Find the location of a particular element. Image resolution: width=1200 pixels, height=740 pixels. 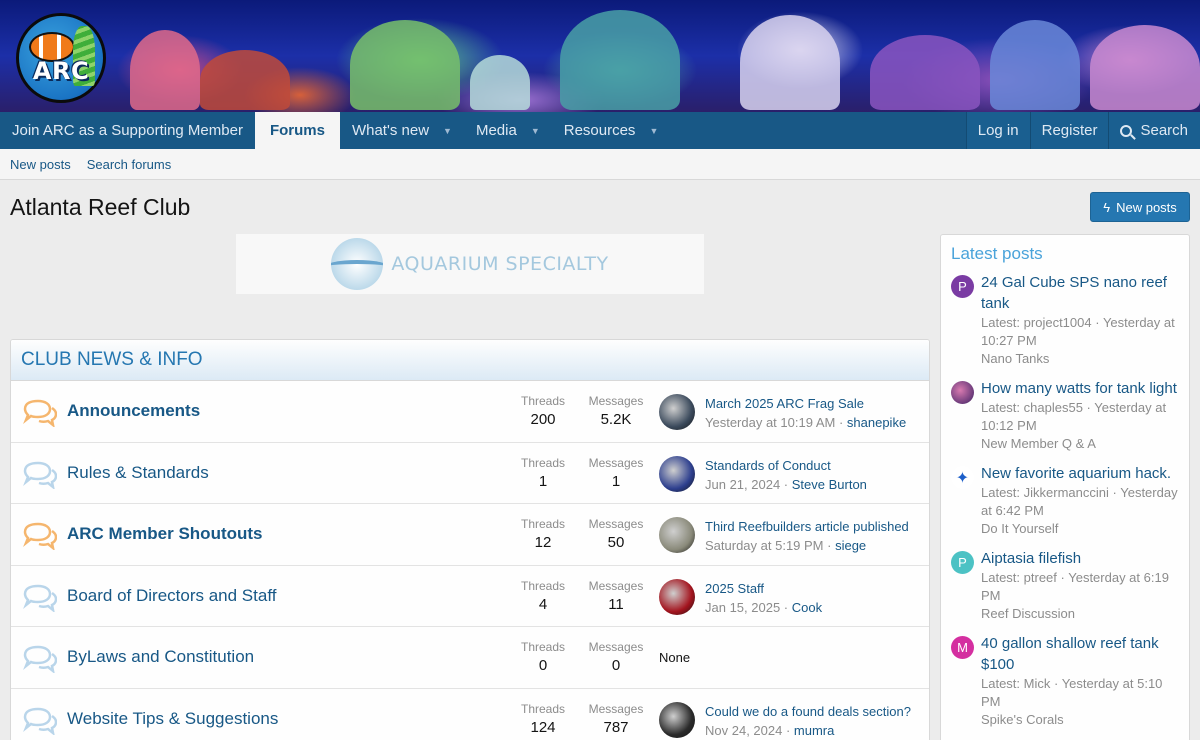

category-title: CLUB NEWS & INFO is located at coordinates (112, 360).